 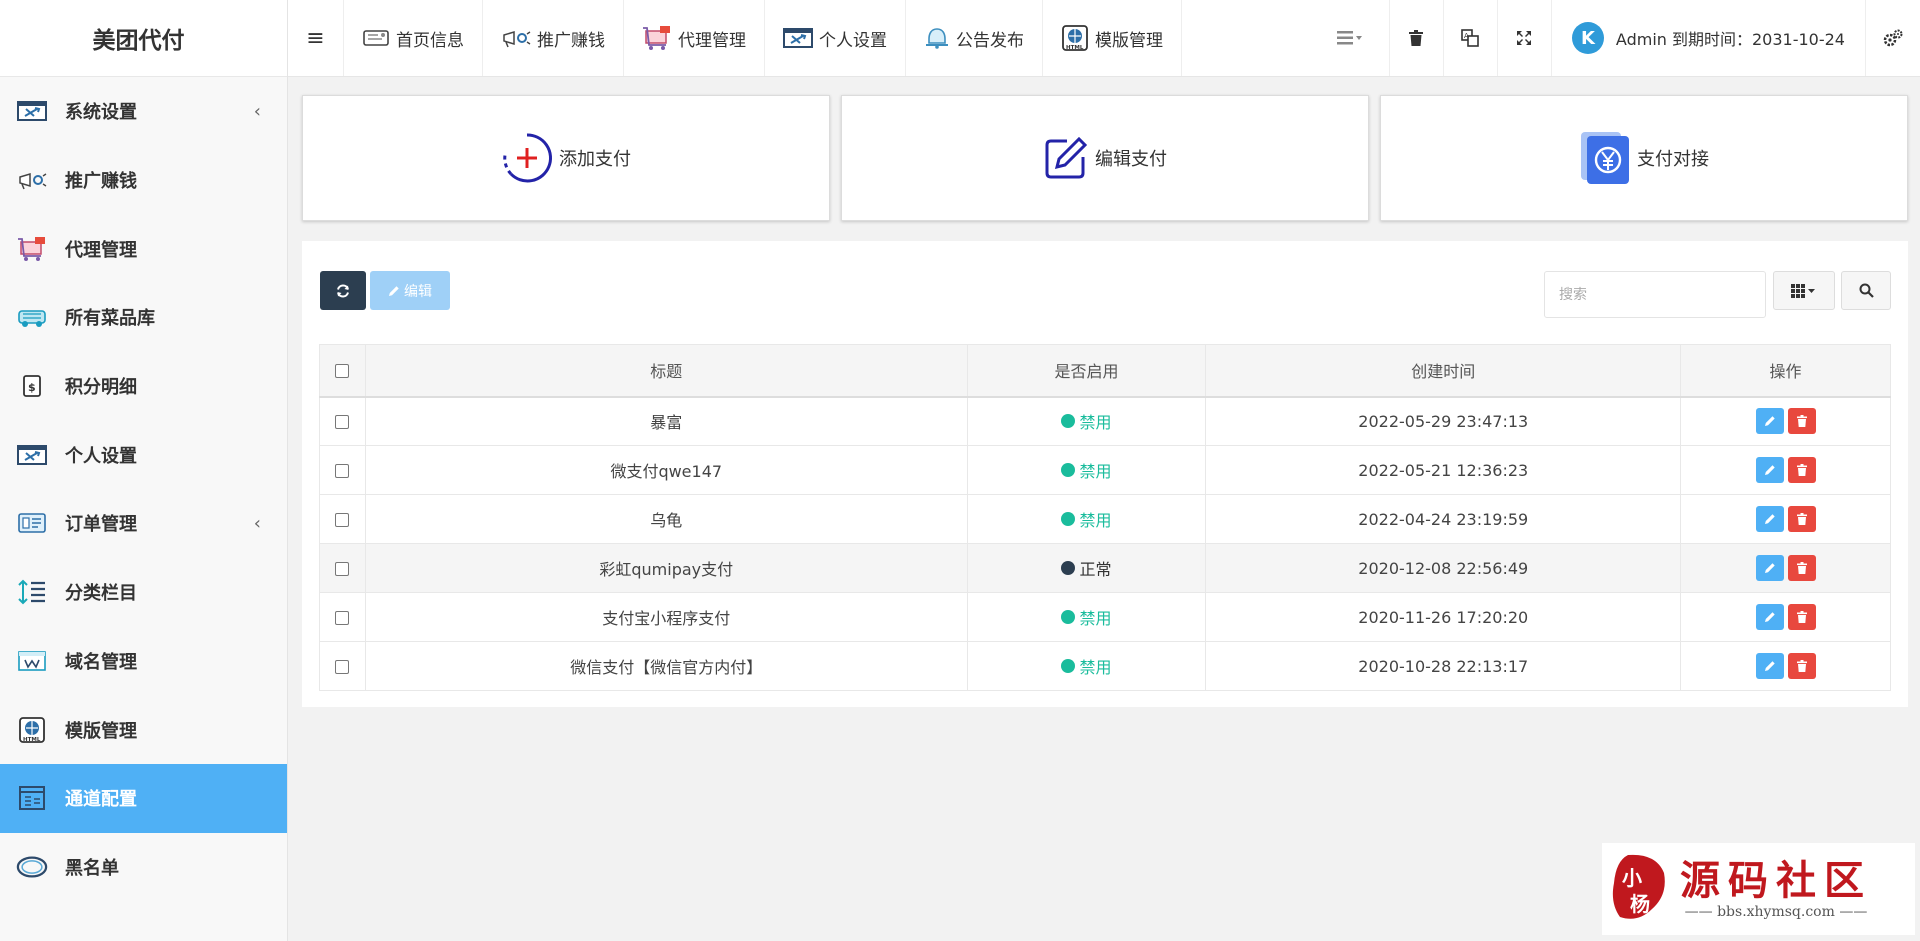 What do you see at coordinates (143, 592) in the screenshot?
I see `sidebar-item-7: 分类栏目` at bounding box center [143, 592].